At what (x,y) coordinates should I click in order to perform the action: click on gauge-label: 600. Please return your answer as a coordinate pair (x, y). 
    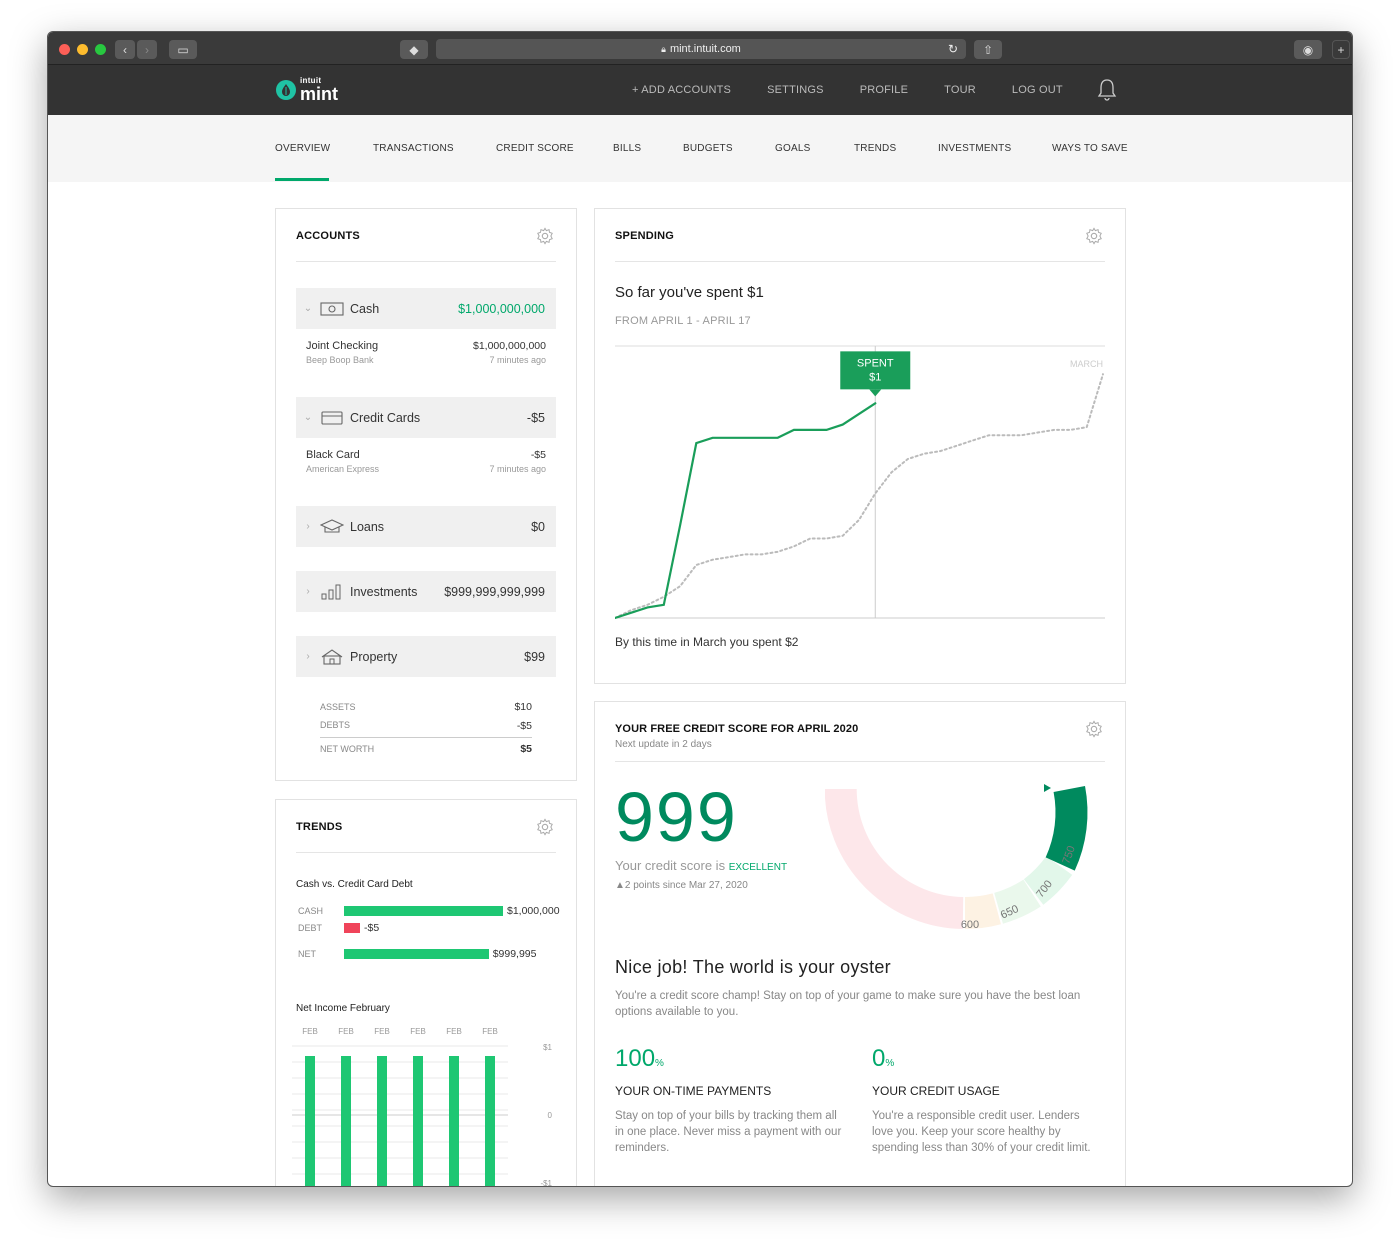
    Looking at the image, I should click on (970, 925).